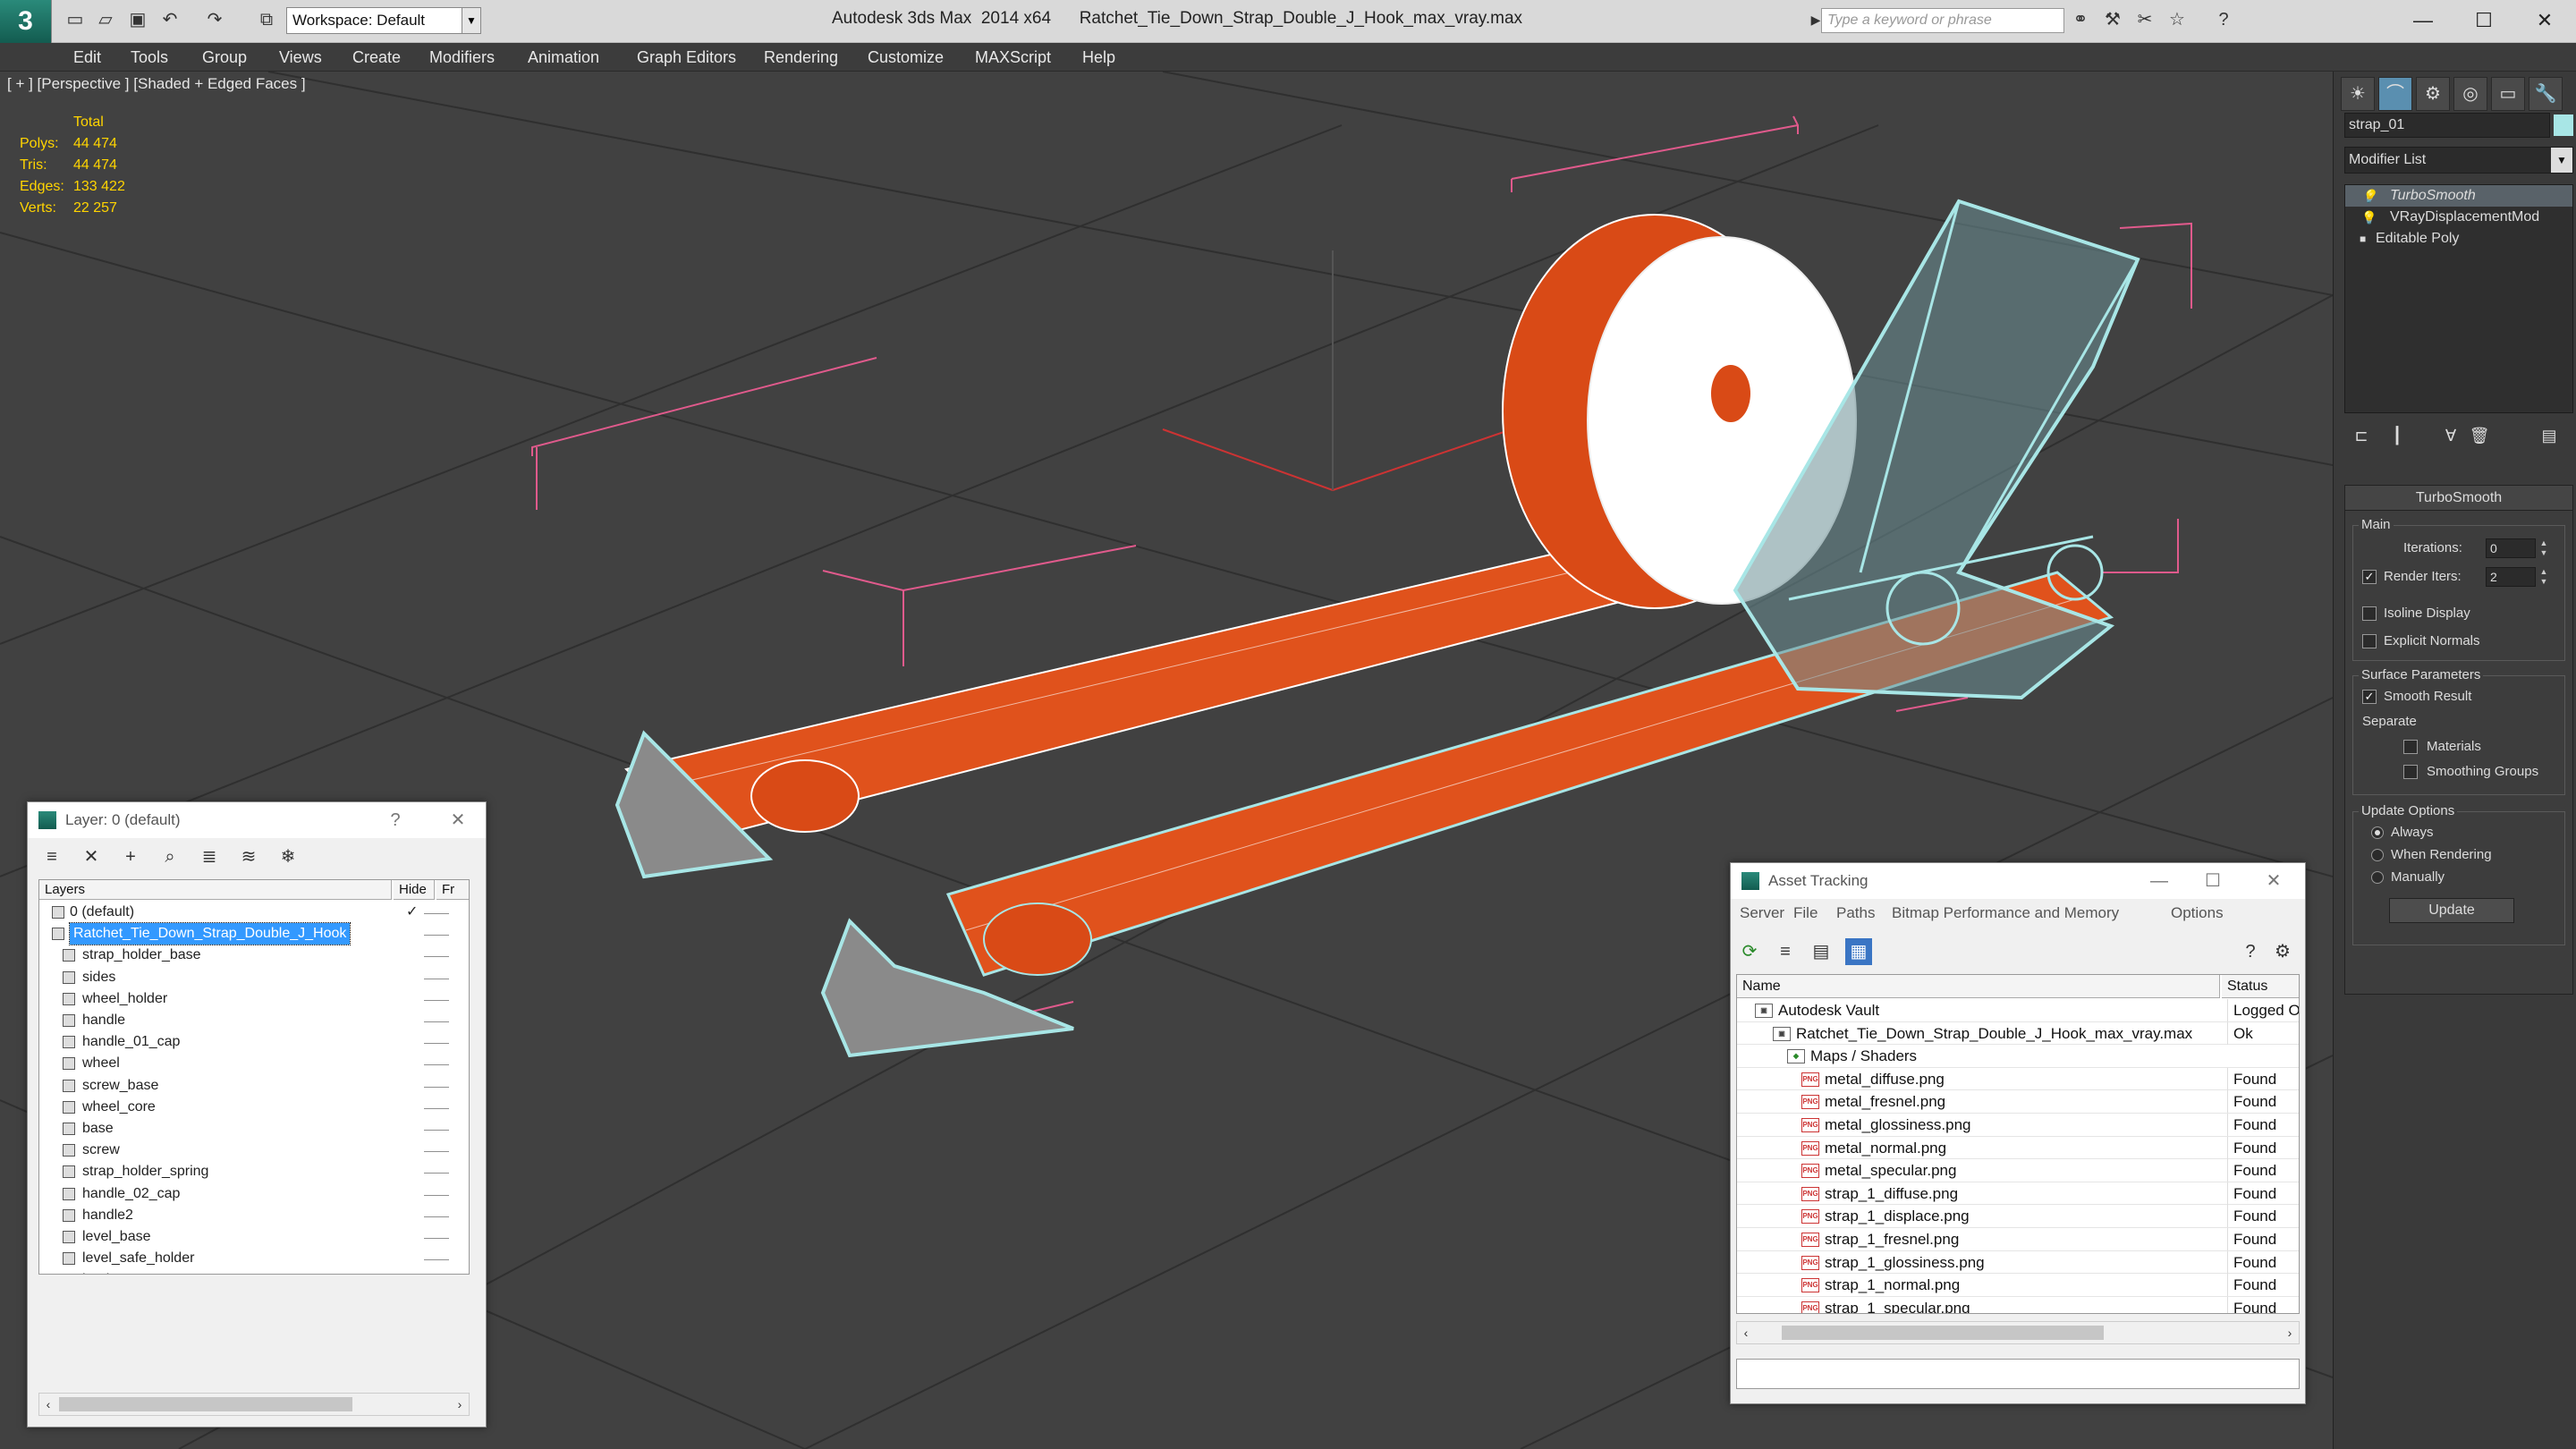 The image size is (2576, 1449). I want to click on layer-row: hook_01 ——, so click(254, 1271).